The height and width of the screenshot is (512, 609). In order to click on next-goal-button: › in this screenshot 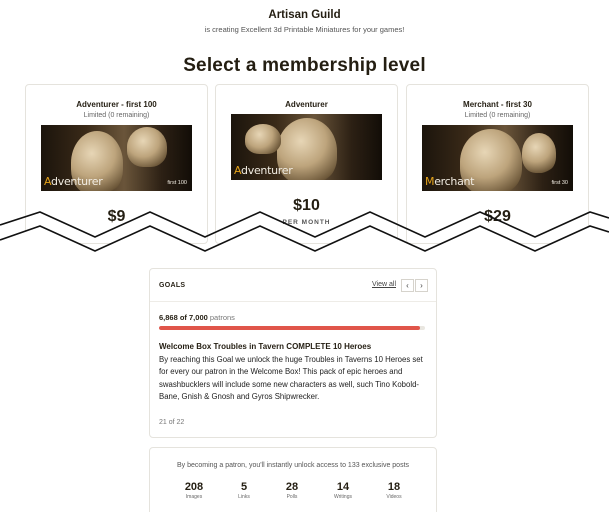, I will do `click(421, 285)`.